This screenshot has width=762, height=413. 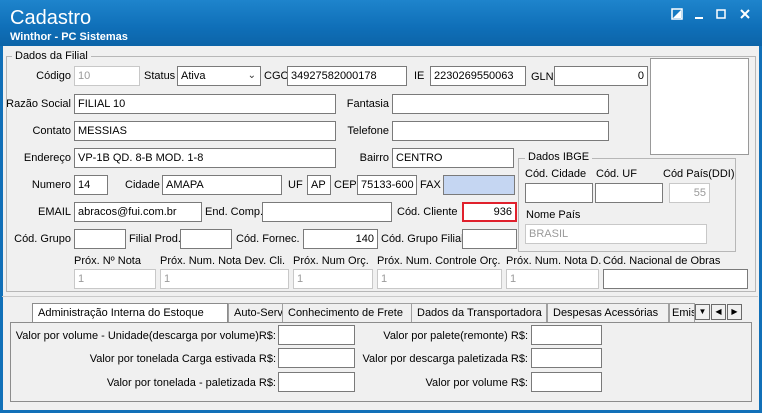 What do you see at coordinates (699, 174) in the screenshot?
I see `cod-pais-label: Cód País(DDI)` at bounding box center [699, 174].